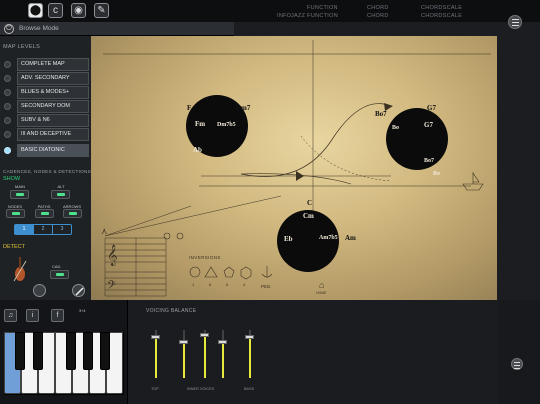 The height and width of the screenshot is (404, 540). I want to click on ped-label: PED., so click(266, 286).